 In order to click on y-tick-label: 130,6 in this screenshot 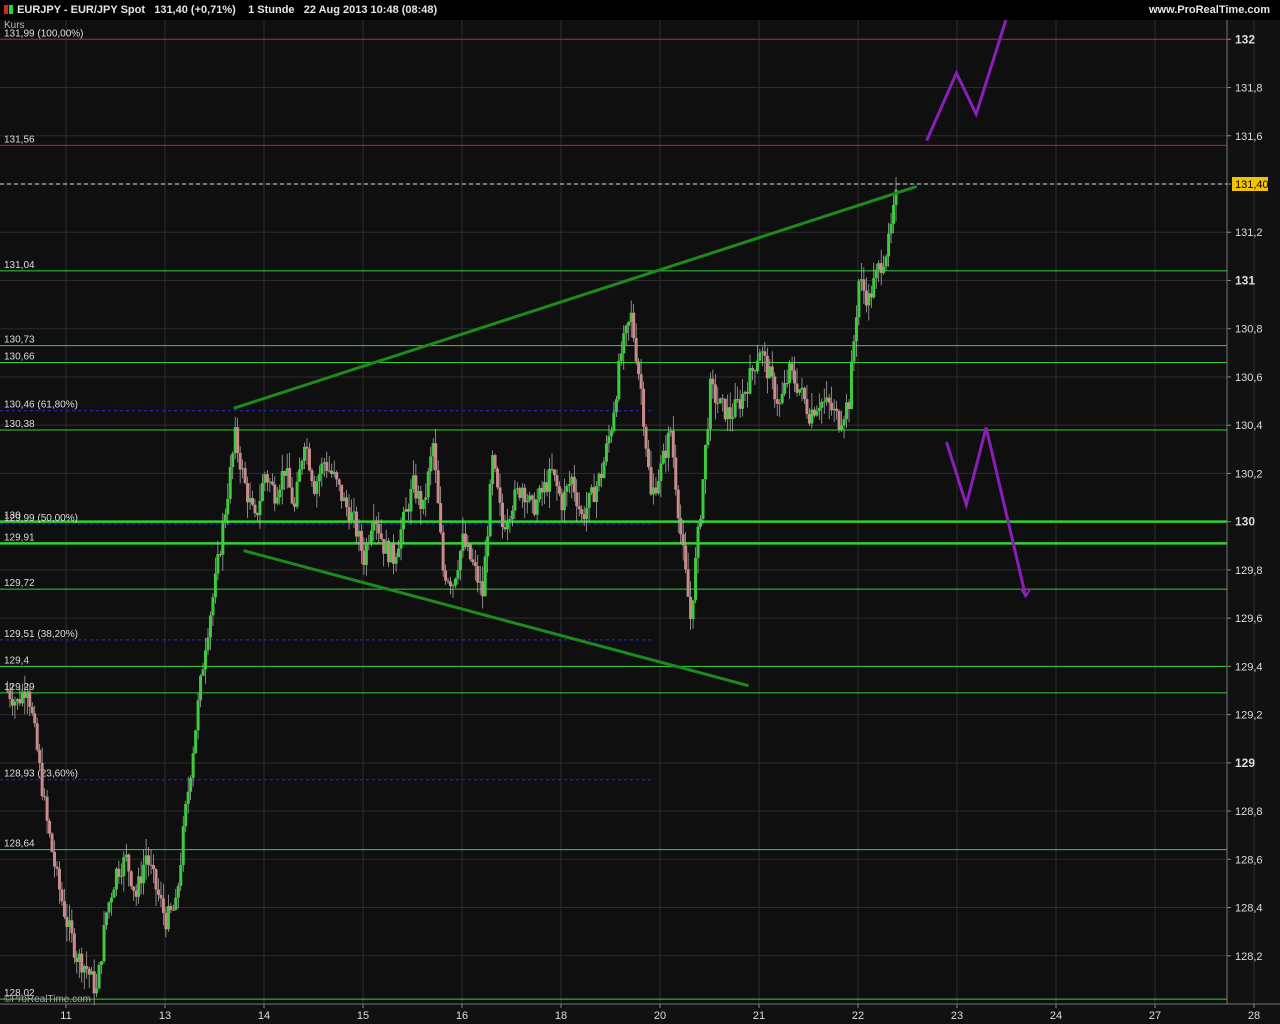, I will do `click(1249, 378)`.